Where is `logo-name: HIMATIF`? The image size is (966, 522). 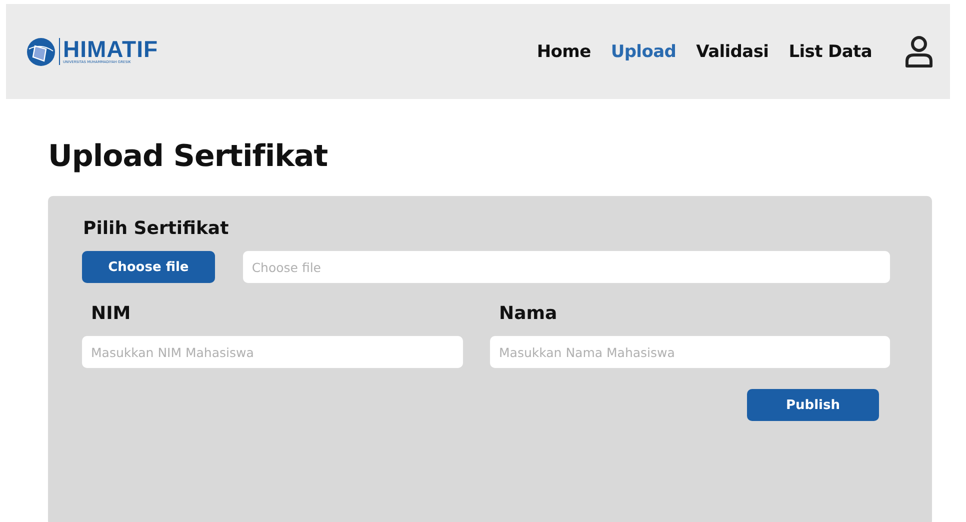 logo-name: HIMATIF is located at coordinates (110, 49).